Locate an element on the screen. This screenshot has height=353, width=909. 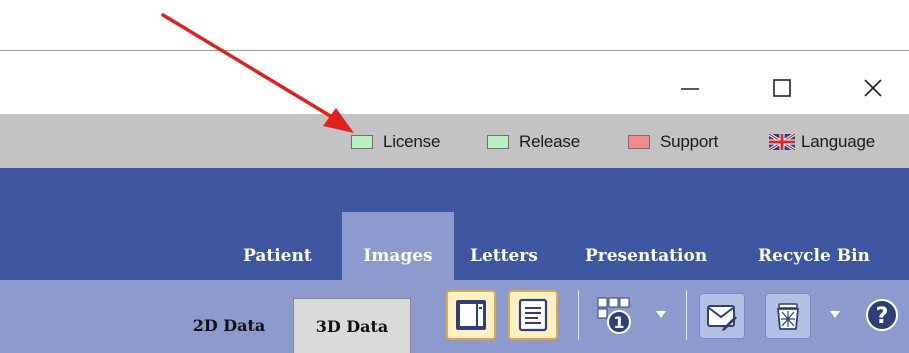
annotation-arrow is located at coordinates (257, 73).